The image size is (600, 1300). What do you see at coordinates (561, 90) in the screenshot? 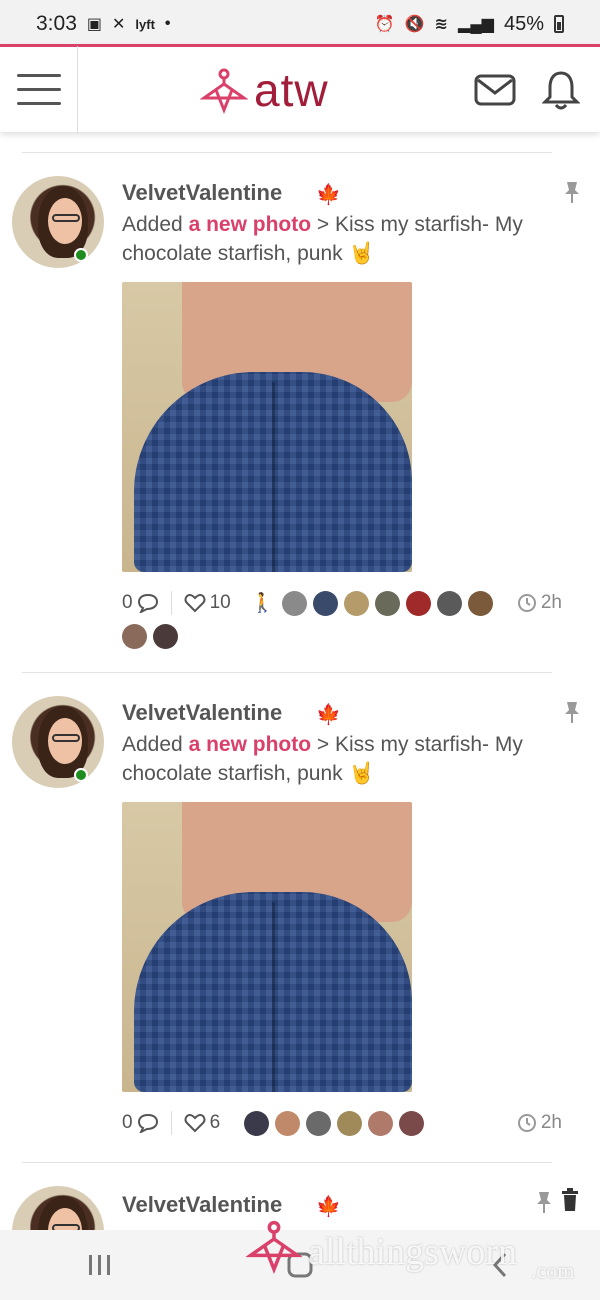
I see `bell-icon` at bounding box center [561, 90].